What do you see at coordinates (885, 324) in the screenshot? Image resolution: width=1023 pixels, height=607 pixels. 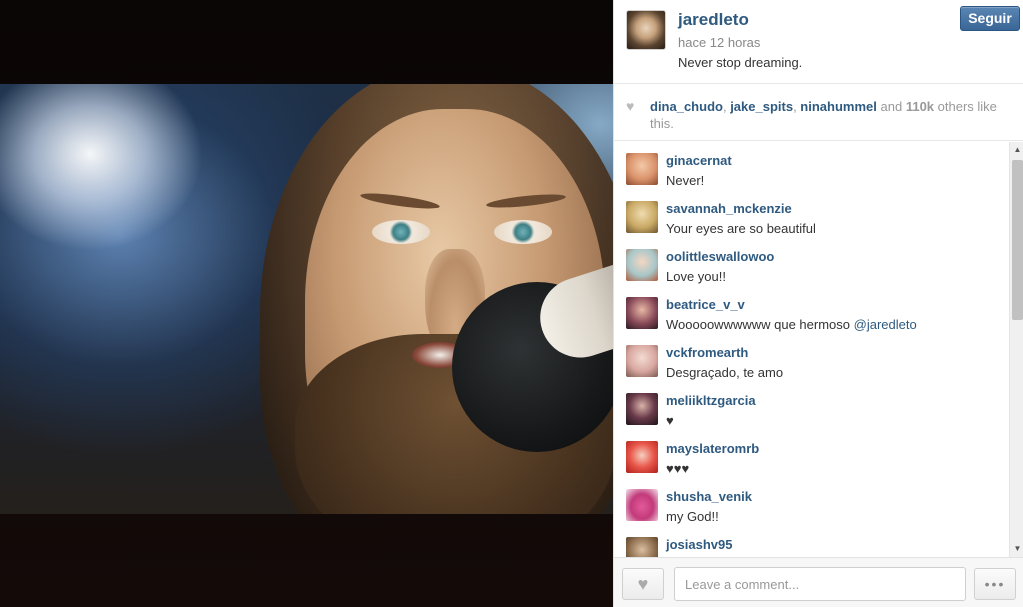 I see `mention-link: @jaredleto` at bounding box center [885, 324].